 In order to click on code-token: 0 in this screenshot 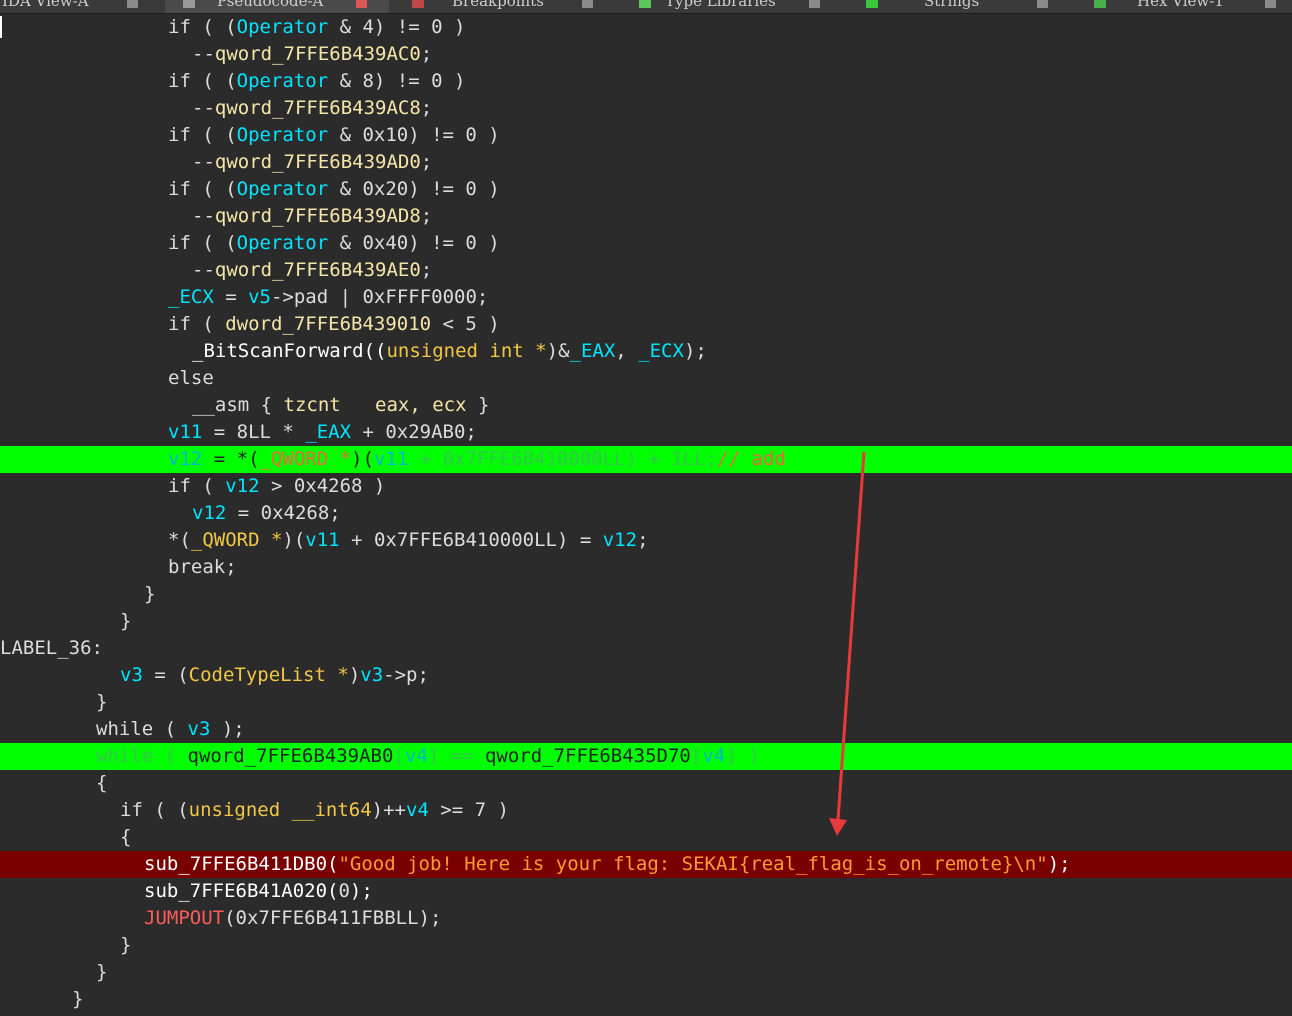, I will do `click(344, 891)`.